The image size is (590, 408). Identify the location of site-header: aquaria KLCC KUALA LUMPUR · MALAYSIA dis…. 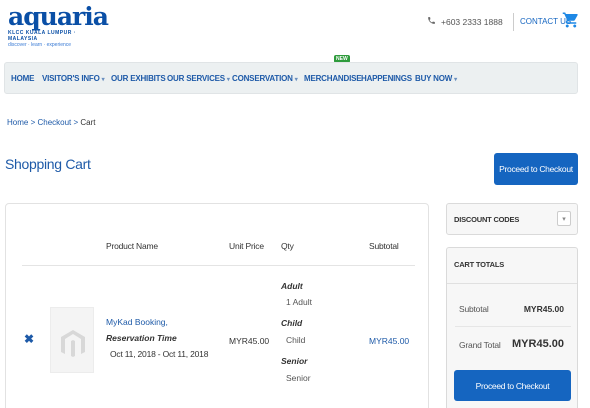
(295, 29).